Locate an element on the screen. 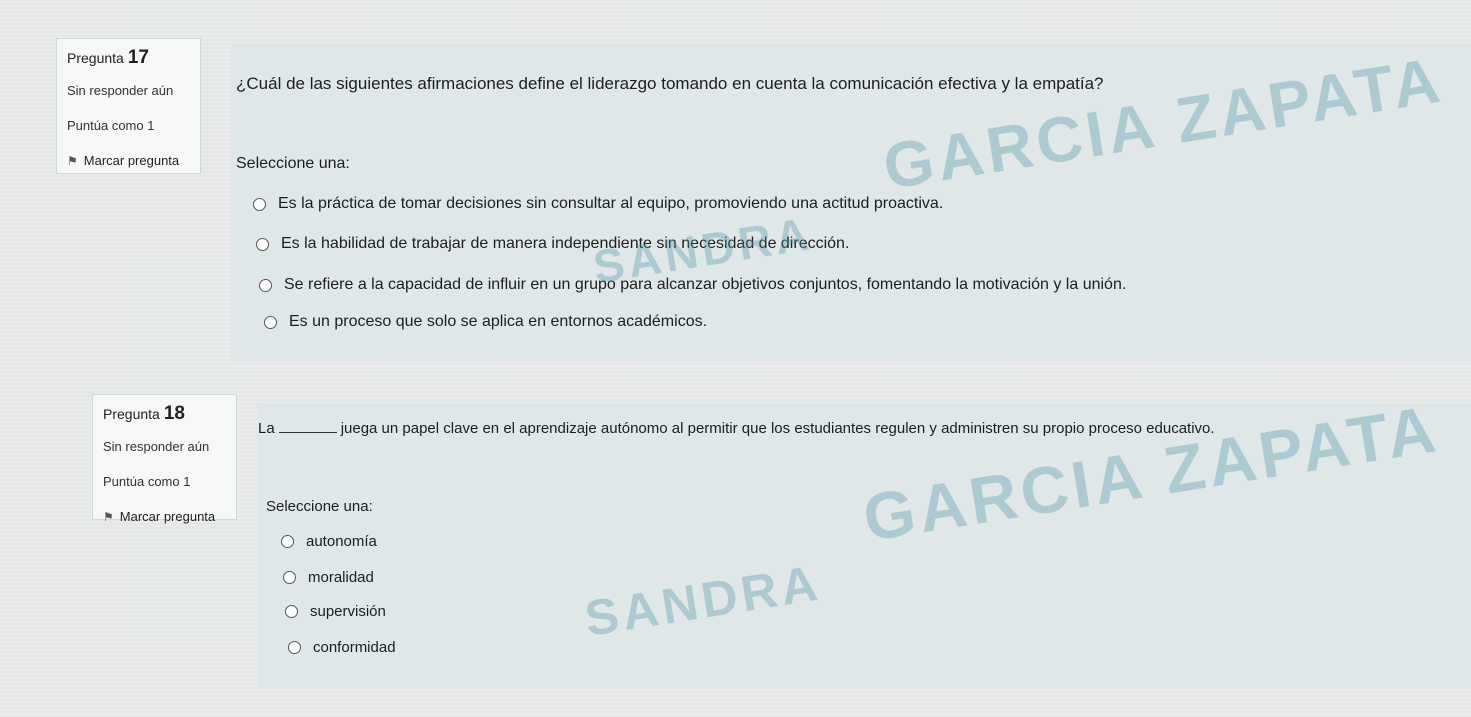 This screenshot has height=717, width=1471. q18-option-4-label: conformidad is located at coordinates (354, 647).